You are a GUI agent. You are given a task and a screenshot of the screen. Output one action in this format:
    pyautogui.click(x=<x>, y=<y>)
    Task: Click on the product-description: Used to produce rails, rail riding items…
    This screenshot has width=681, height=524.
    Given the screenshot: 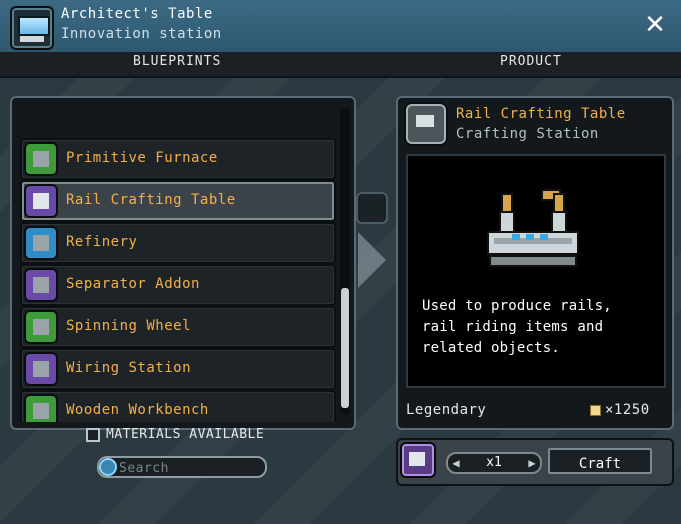 What is the action you would take?
    pyautogui.click(x=517, y=327)
    